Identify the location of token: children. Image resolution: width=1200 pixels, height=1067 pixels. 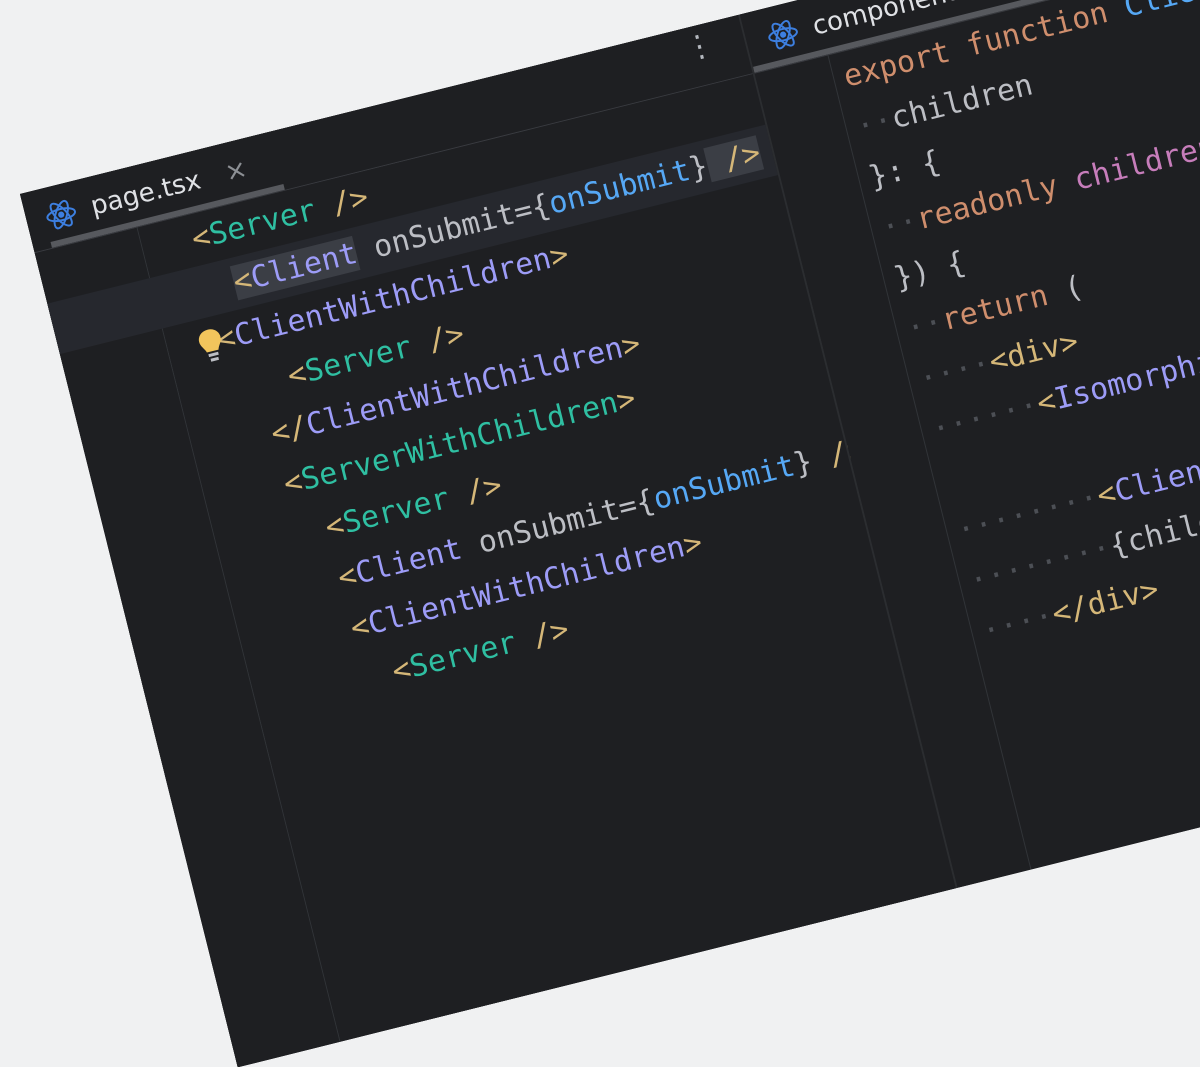
(1135, 163).